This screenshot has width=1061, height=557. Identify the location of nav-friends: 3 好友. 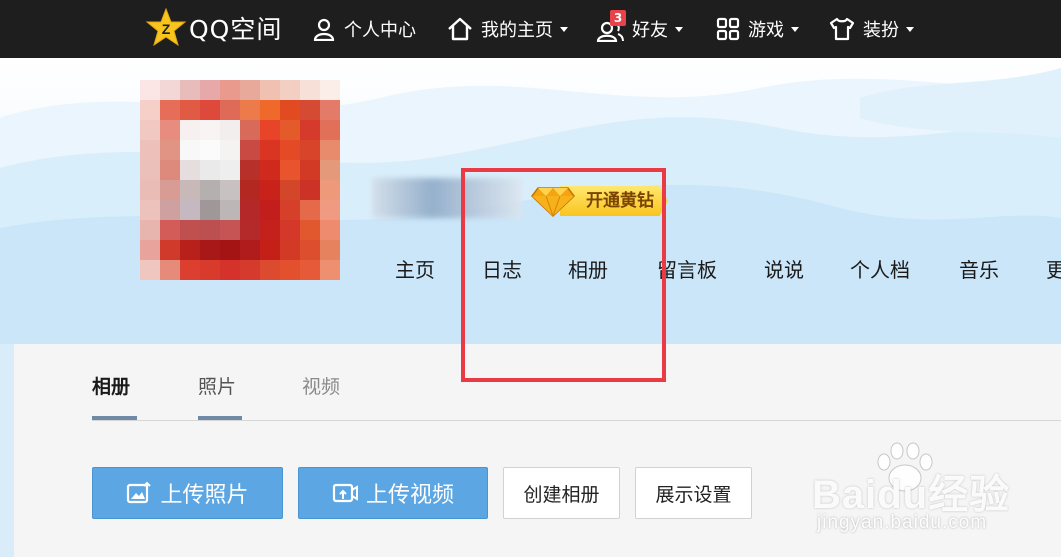
(639, 29).